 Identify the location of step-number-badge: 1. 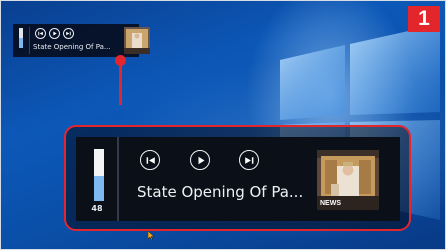
(424, 19).